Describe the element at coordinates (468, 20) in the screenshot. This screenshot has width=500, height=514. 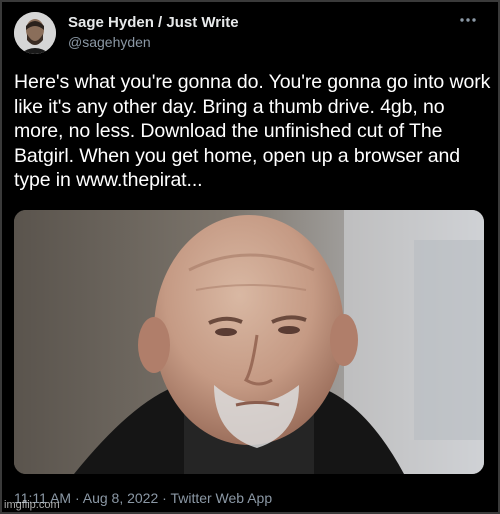
I see `more-dots-icon` at that location.